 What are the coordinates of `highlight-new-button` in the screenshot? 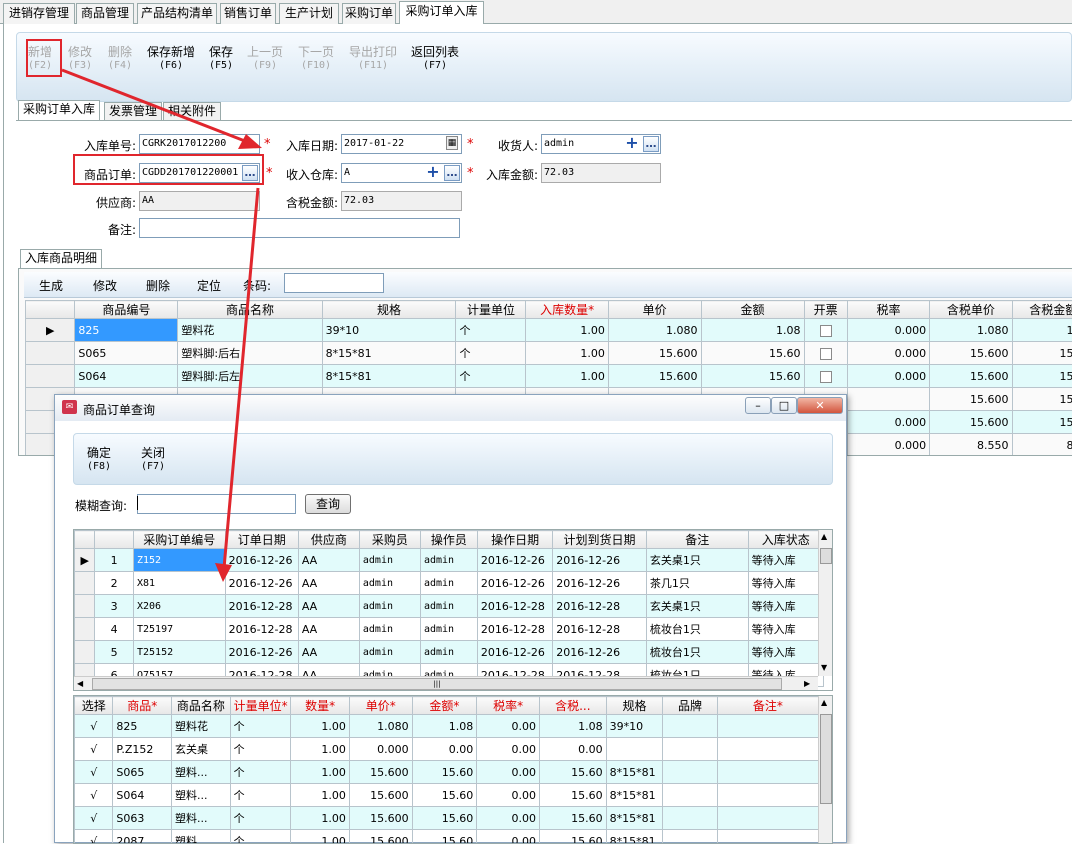 It's located at (44, 58).